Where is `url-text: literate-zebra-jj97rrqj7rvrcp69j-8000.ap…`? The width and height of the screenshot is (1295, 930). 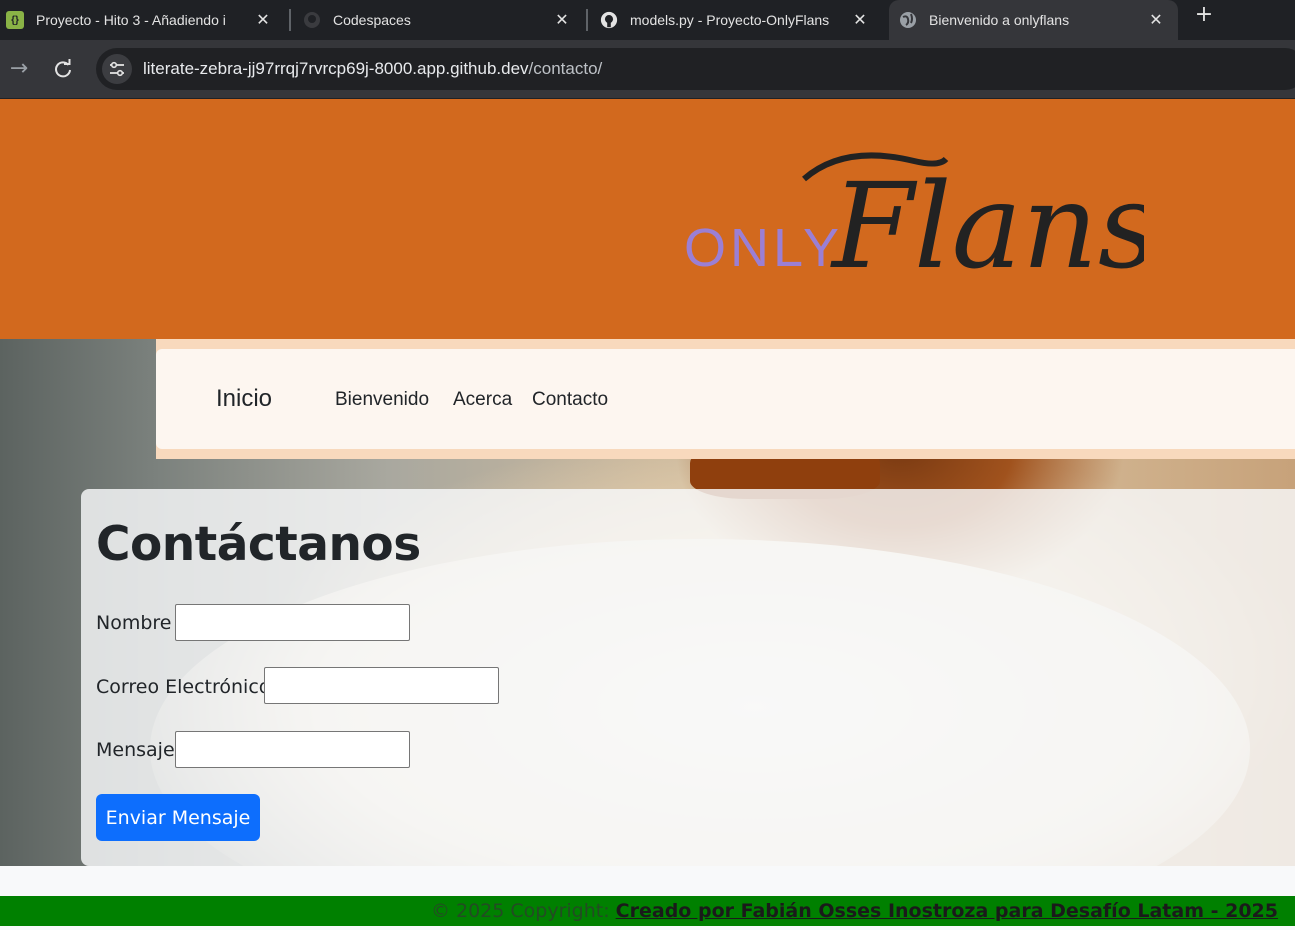 url-text: literate-zebra-jj97rrqj7rvrcp69j-8000.ap… is located at coordinates (372, 69).